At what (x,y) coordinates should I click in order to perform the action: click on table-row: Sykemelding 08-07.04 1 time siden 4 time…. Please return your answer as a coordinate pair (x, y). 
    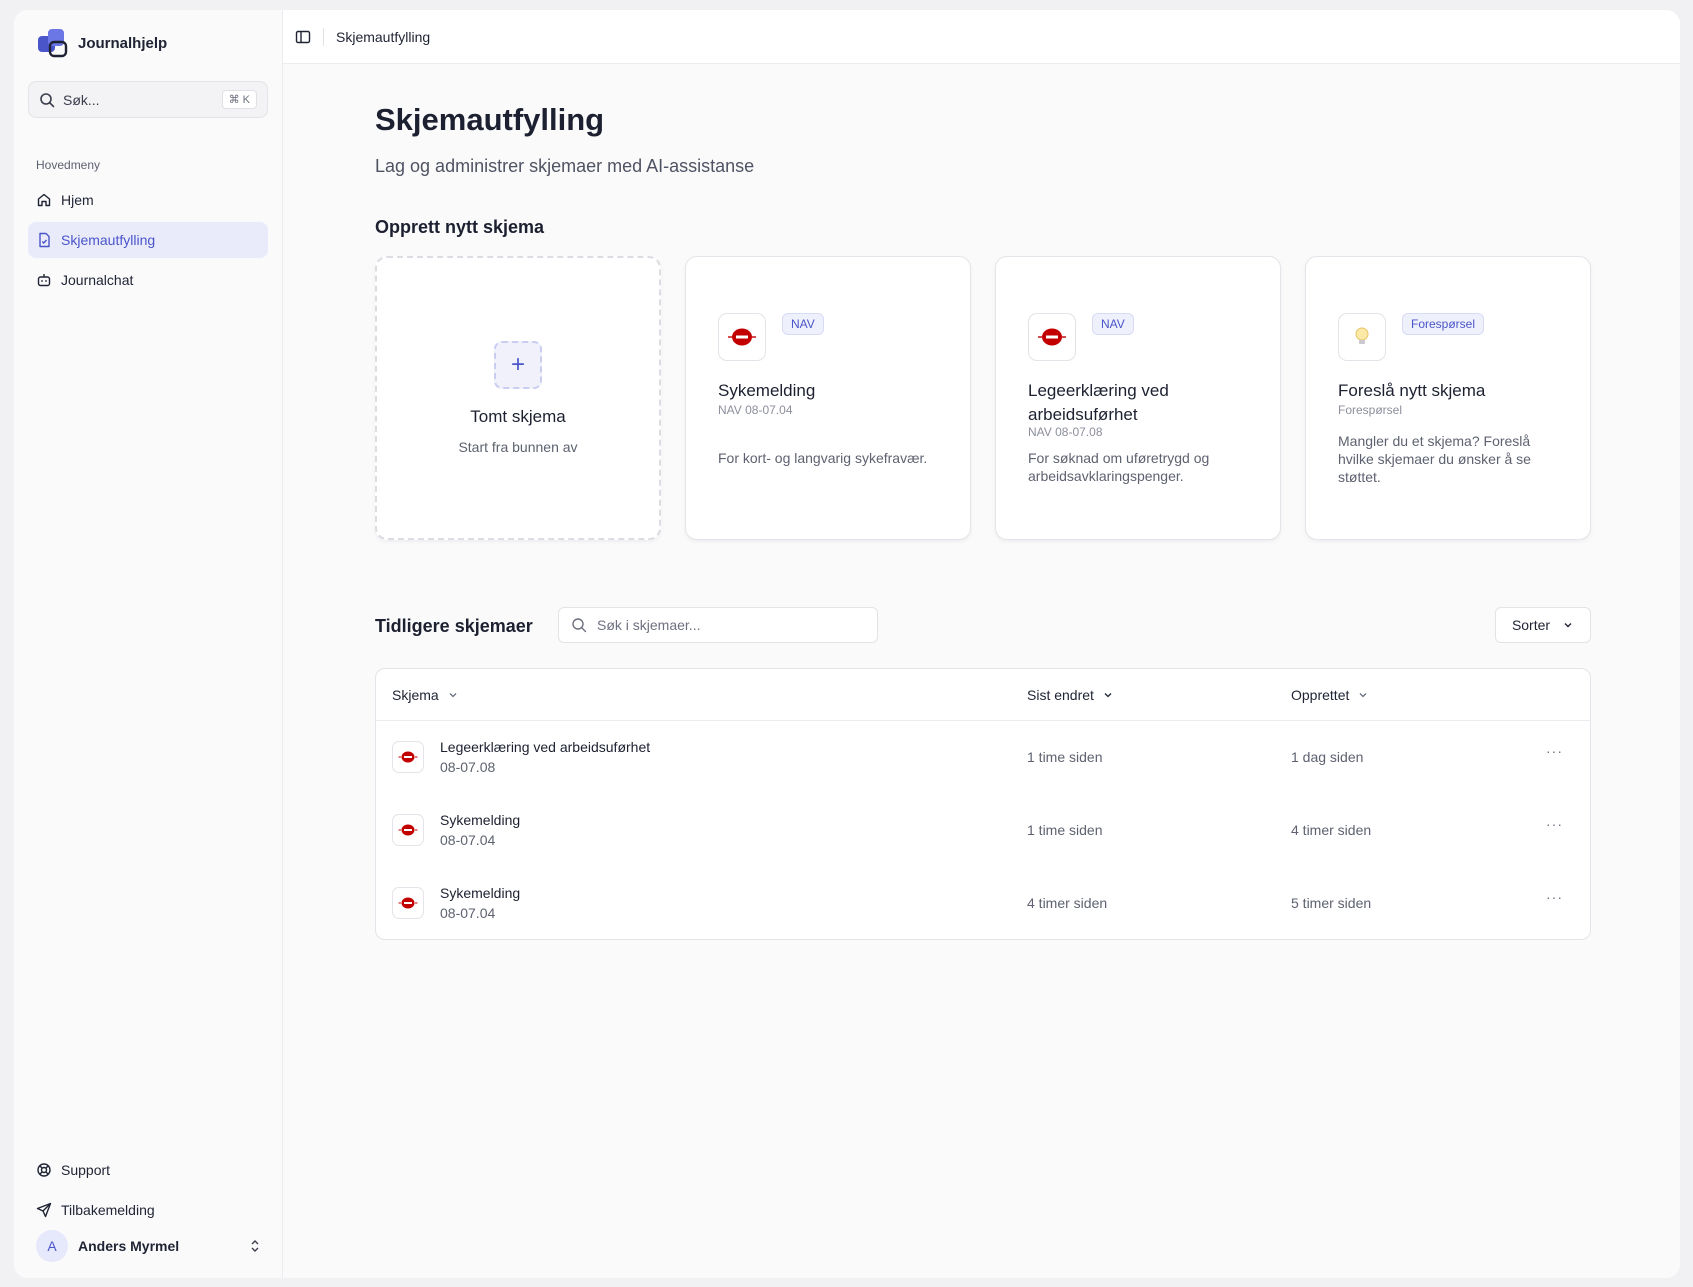
    Looking at the image, I should click on (983, 830).